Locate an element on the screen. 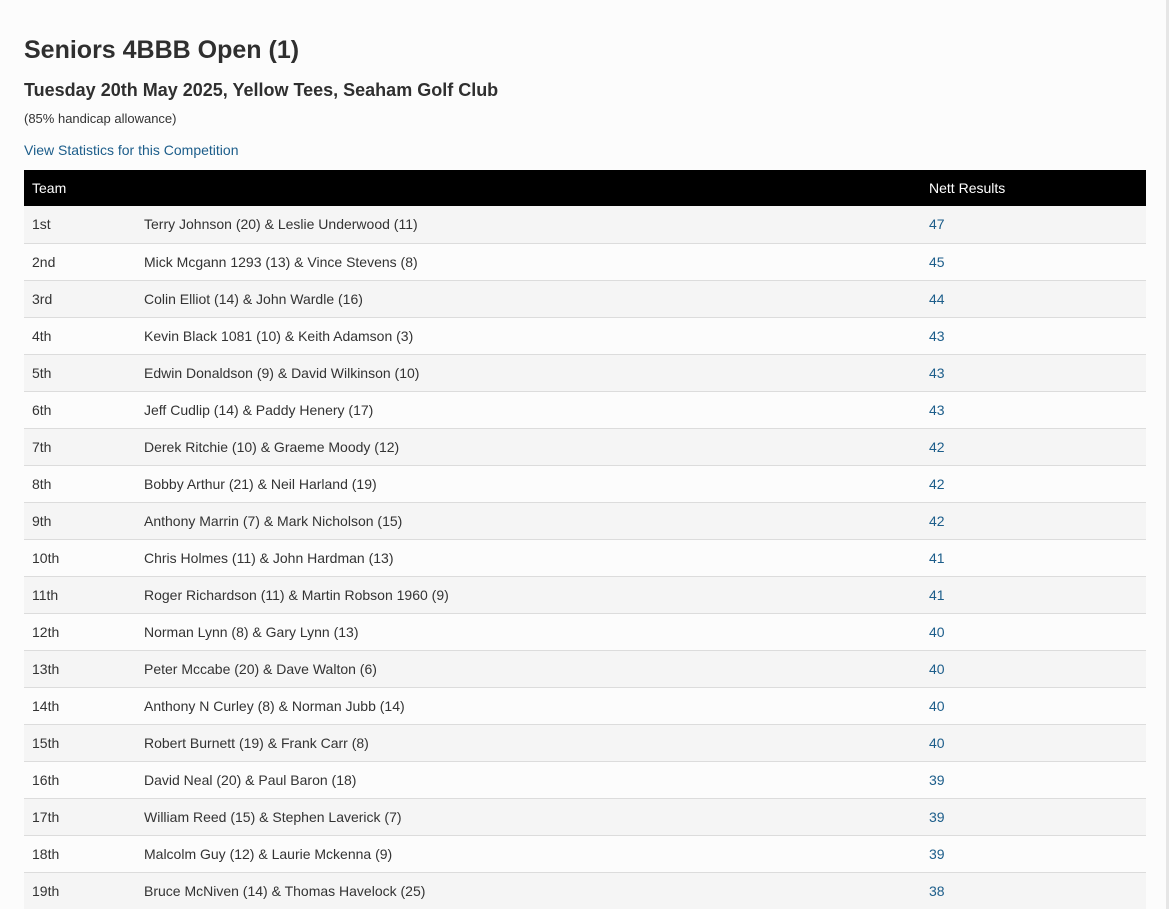 The height and width of the screenshot is (909, 1169). position-cell: 14th is located at coordinates (80, 706).